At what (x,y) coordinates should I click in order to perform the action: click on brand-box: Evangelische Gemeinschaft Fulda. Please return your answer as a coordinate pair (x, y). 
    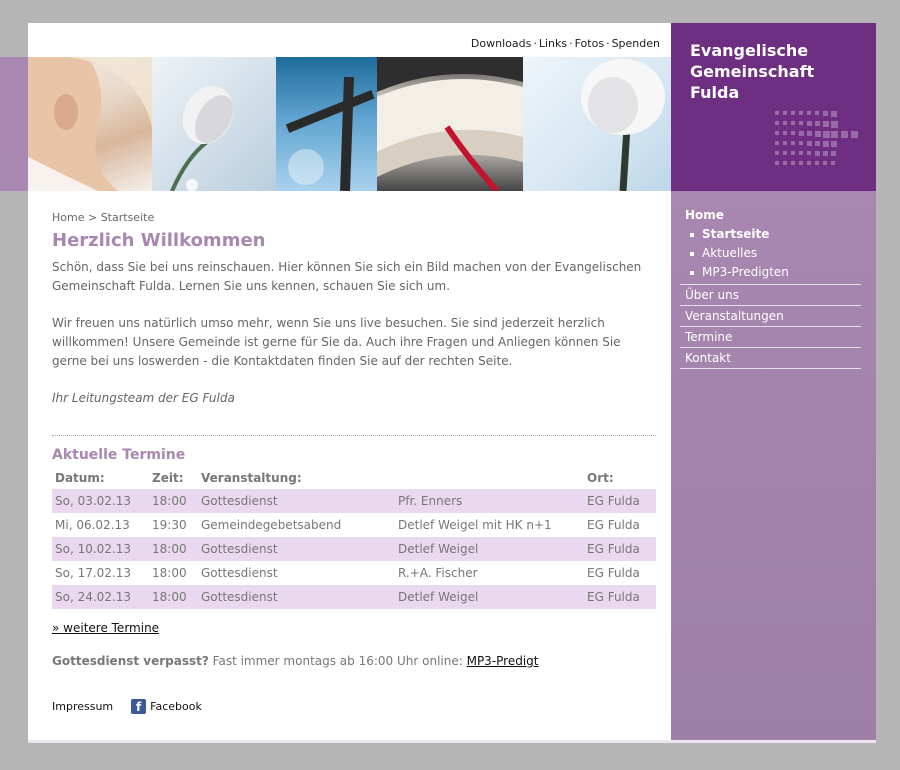
    Looking at the image, I should click on (773, 107).